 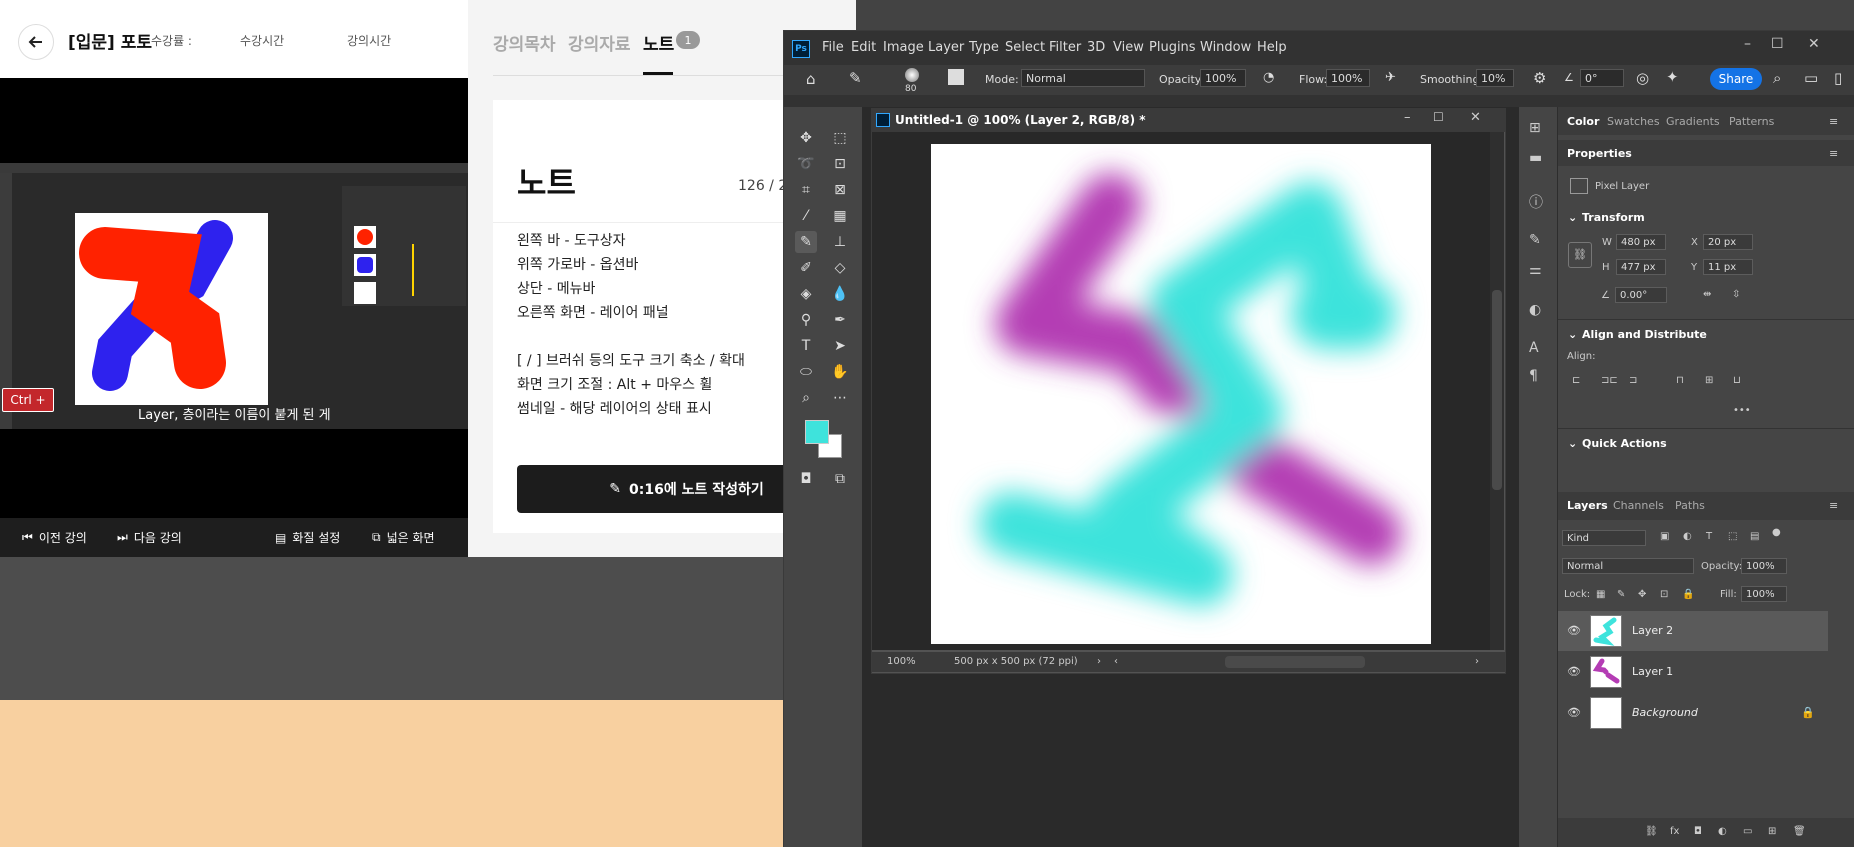 I want to click on link-layers-icon: ⛓, so click(x=1651, y=831).